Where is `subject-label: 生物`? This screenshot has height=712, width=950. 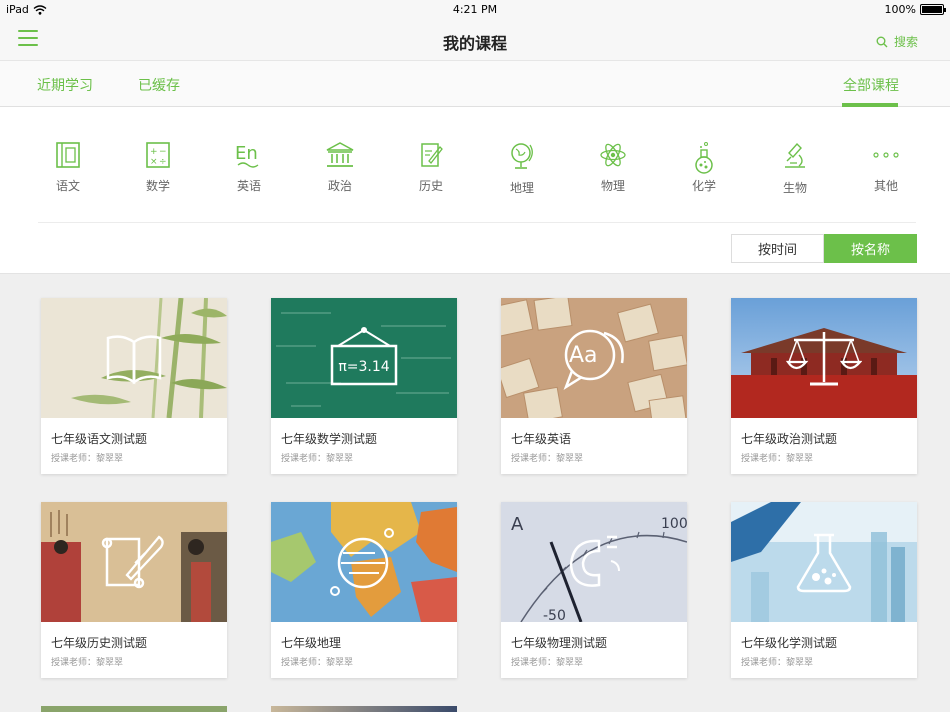
subject-label: 生物 is located at coordinates (794, 188).